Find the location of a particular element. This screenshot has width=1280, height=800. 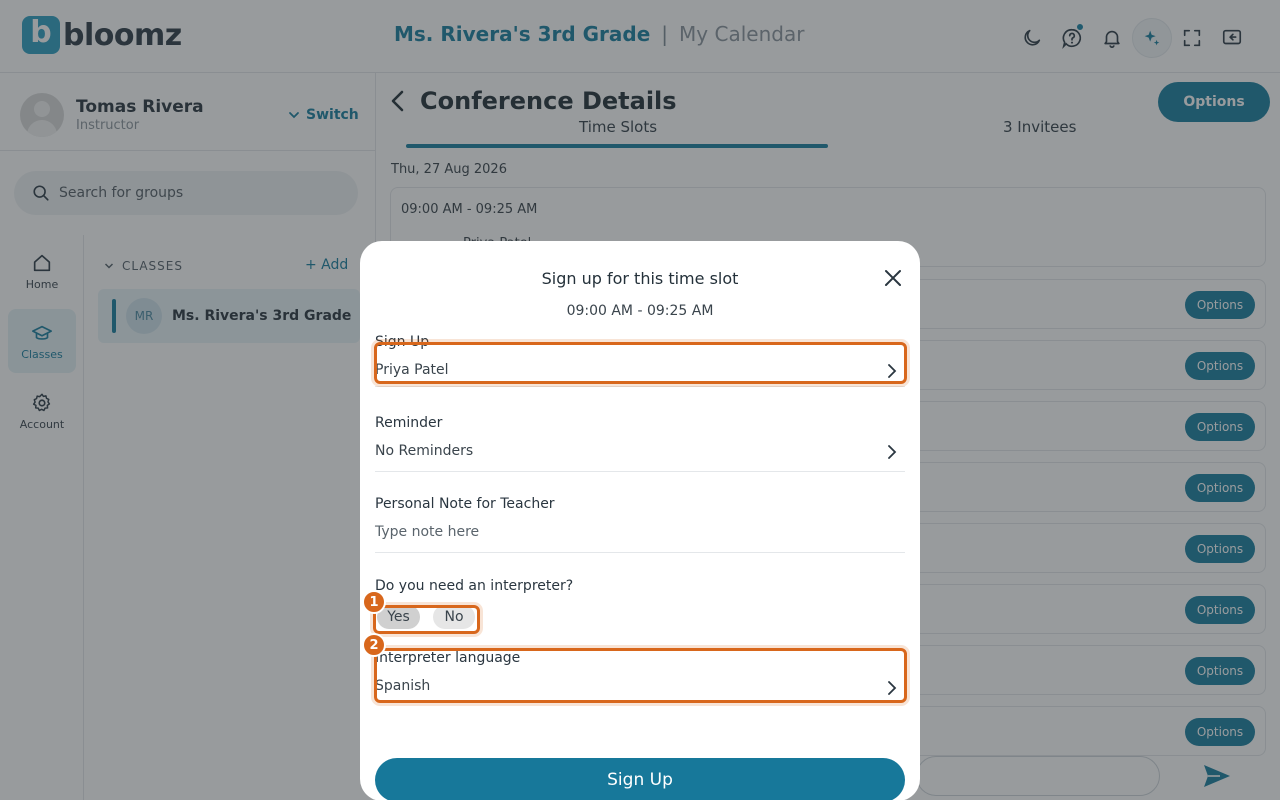

chevron-right-icon is located at coordinates (892, 452).